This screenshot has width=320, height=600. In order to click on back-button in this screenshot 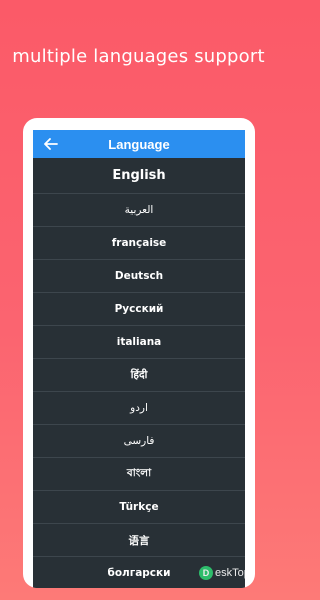, I will do `click(51, 144)`.